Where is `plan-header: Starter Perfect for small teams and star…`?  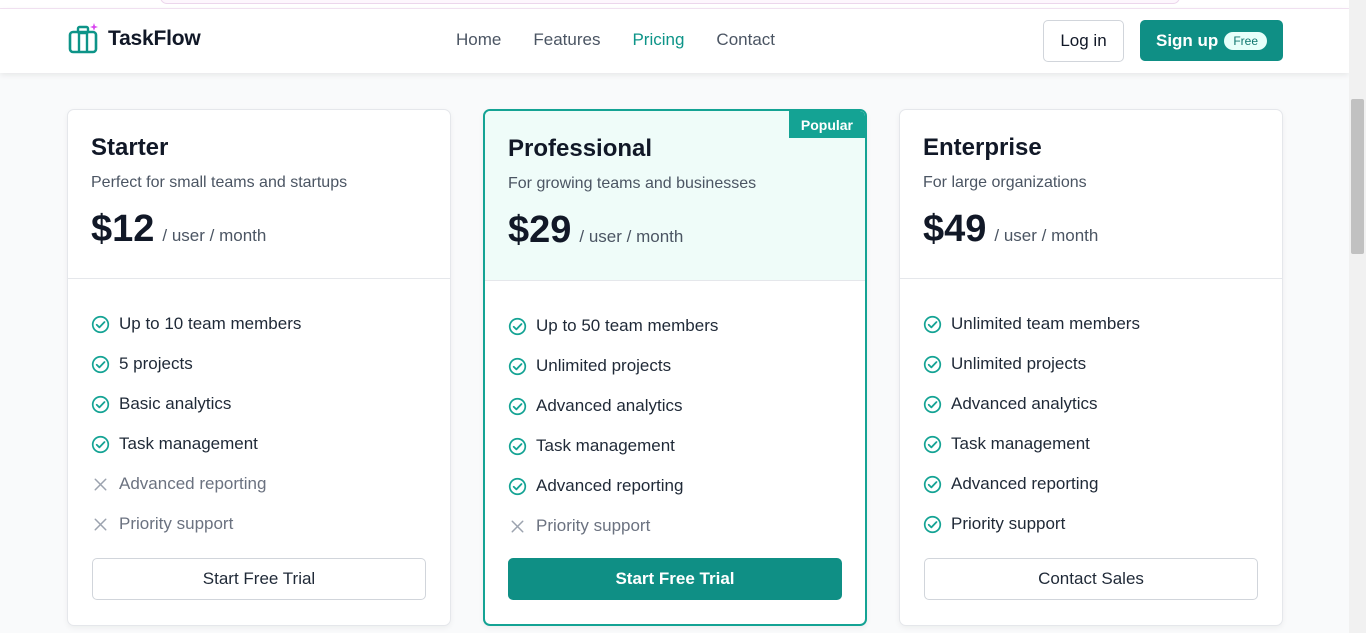
plan-header: Starter Perfect for small teams and star… is located at coordinates (259, 194).